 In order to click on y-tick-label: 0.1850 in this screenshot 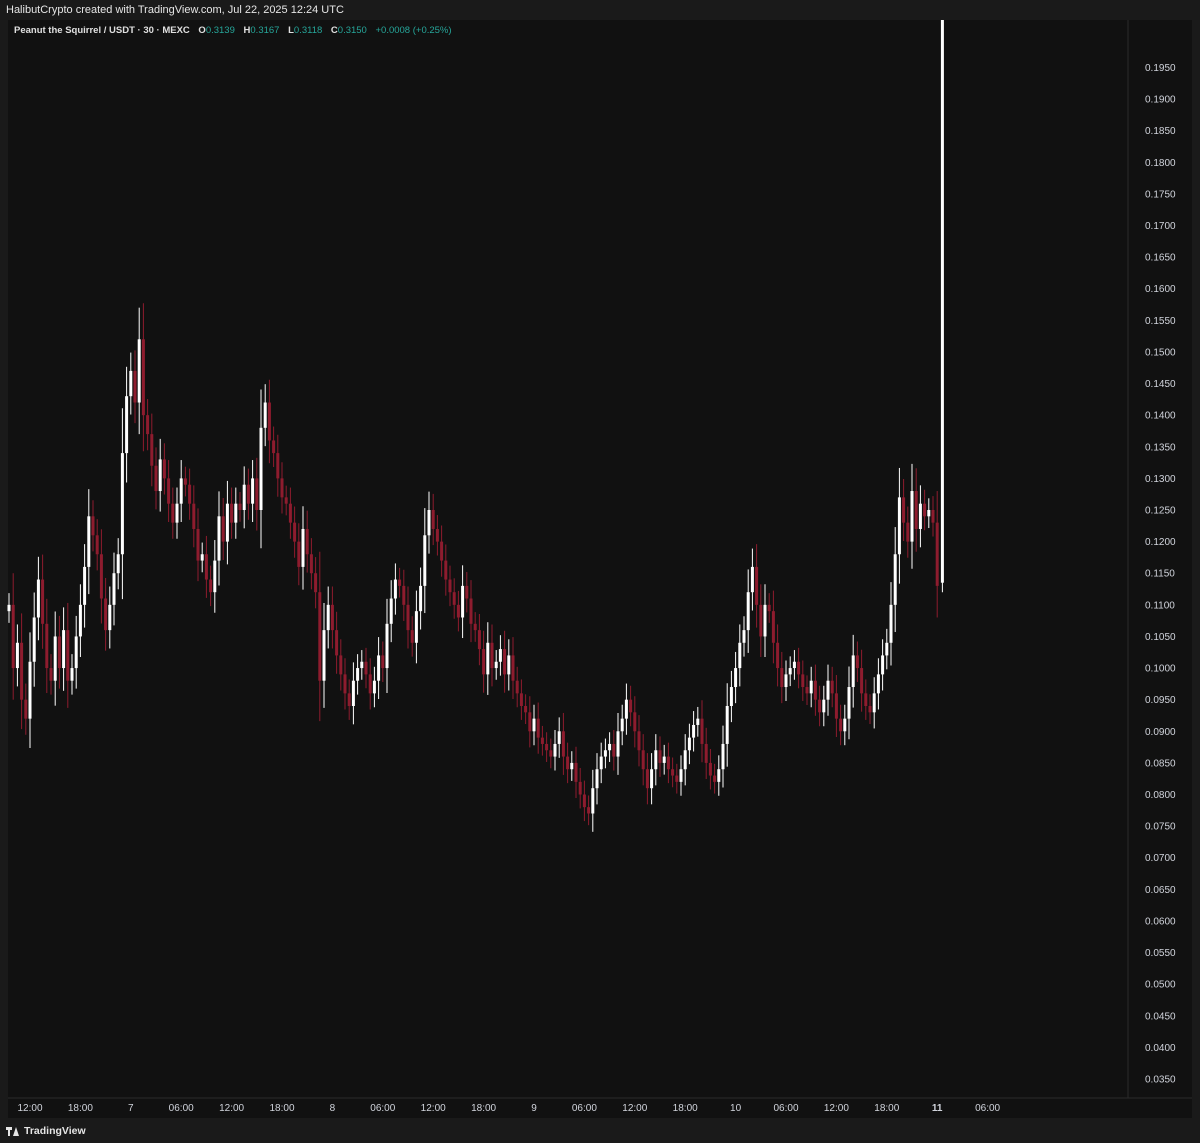, I will do `click(1160, 131)`.